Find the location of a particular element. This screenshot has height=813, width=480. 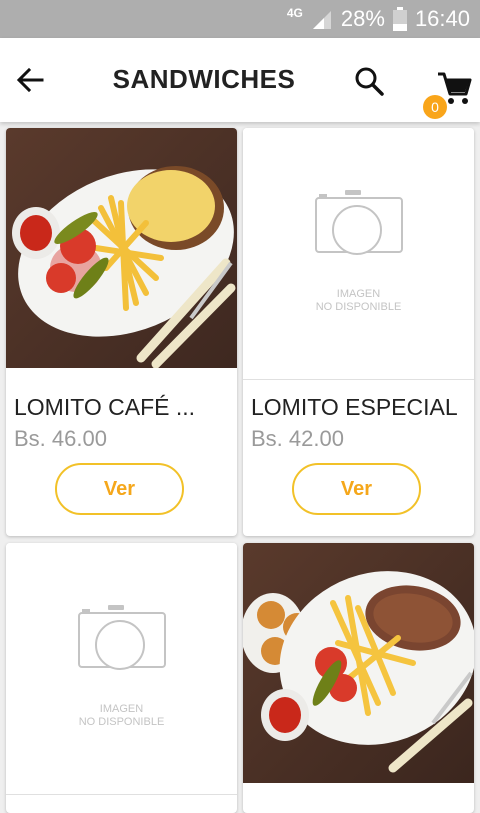

search-icon is located at coordinates (369, 81).